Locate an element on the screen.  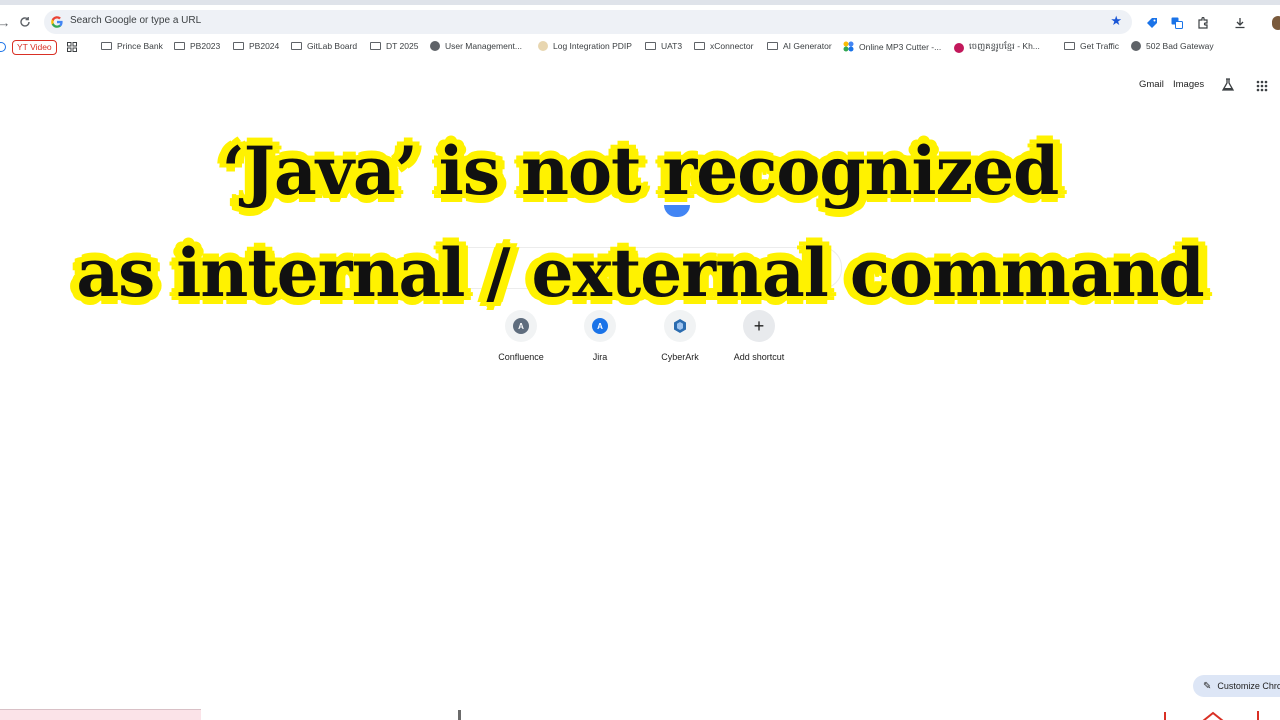
apps-grid-icon is located at coordinates (72, 47).